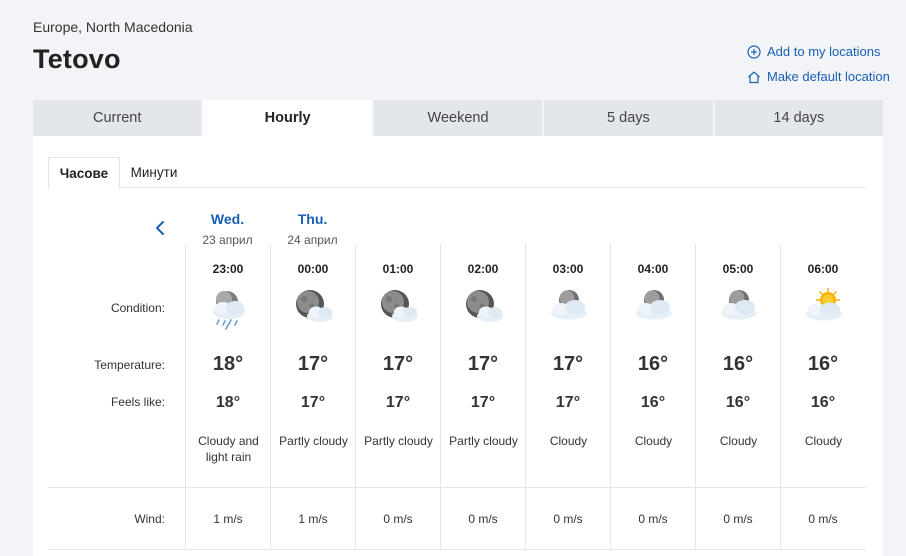 The width and height of the screenshot is (906, 556). I want to click on chevron-left-icon, so click(160, 228).